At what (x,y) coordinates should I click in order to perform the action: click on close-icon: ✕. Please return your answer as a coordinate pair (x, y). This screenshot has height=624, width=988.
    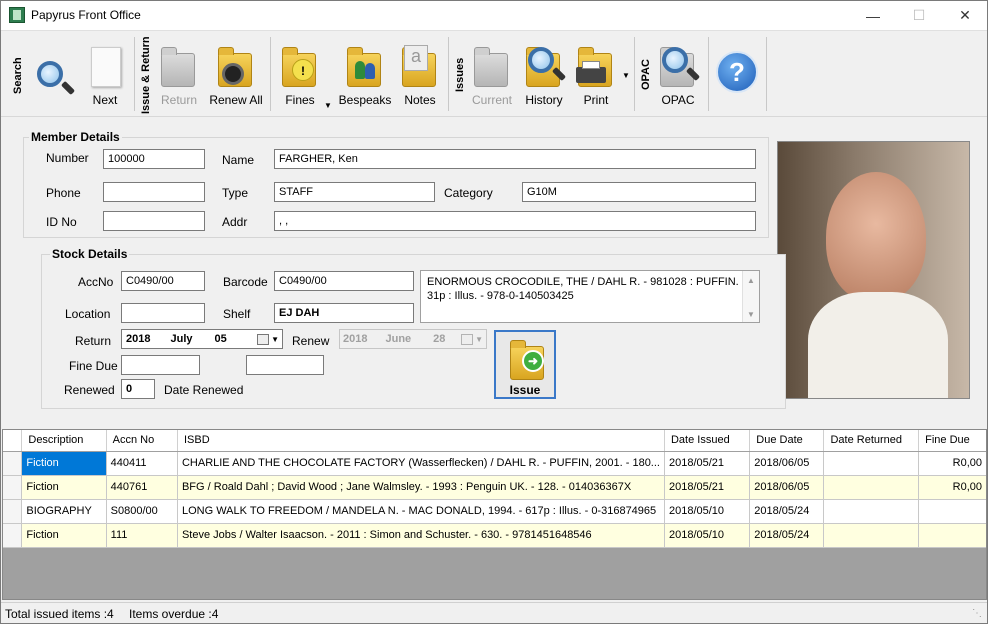
    Looking at the image, I should click on (965, 15).